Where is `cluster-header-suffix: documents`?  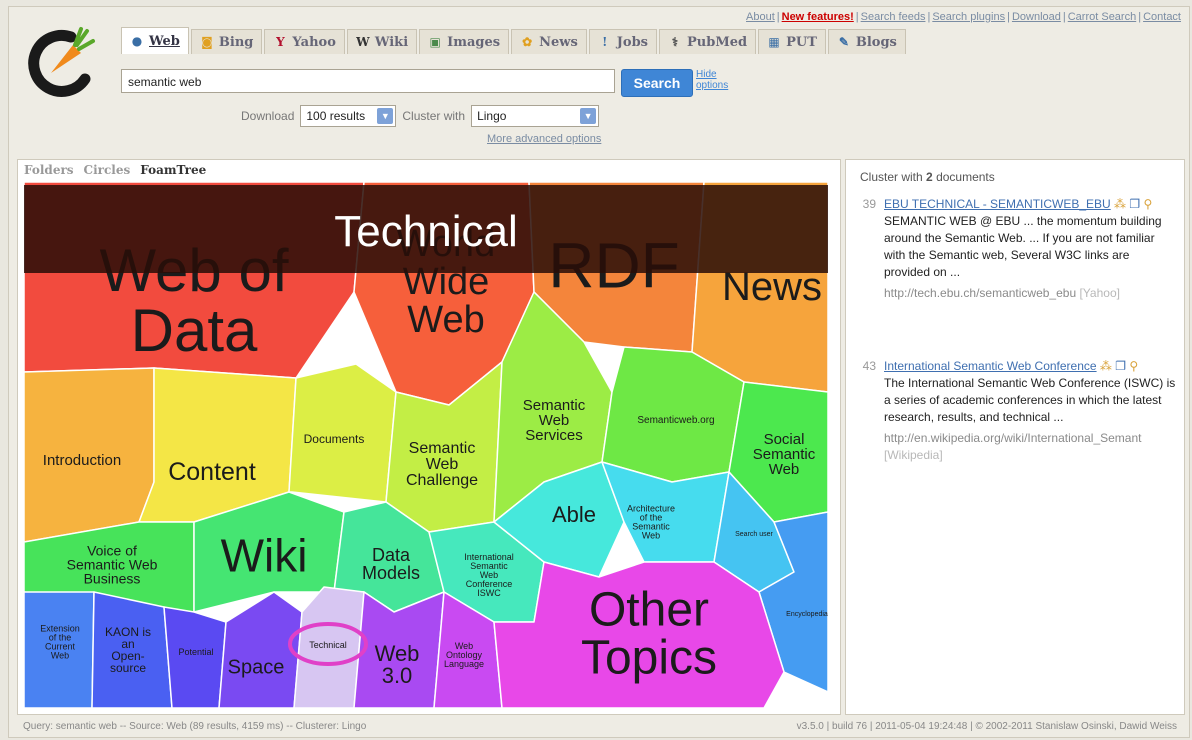
cluster-header-suffix: documents is located at coordinates (965, 177).